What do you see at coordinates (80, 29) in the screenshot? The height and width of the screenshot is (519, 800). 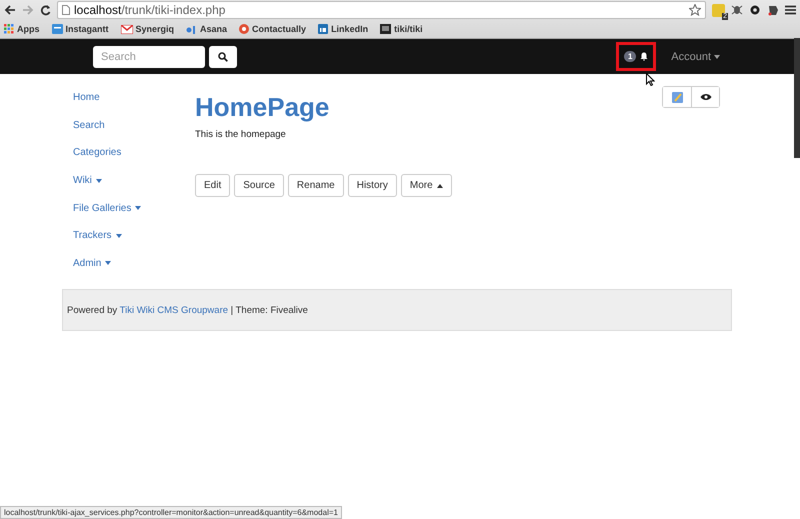 I see `bookmark-link: Instagantt` at bounding box center [80, 29].